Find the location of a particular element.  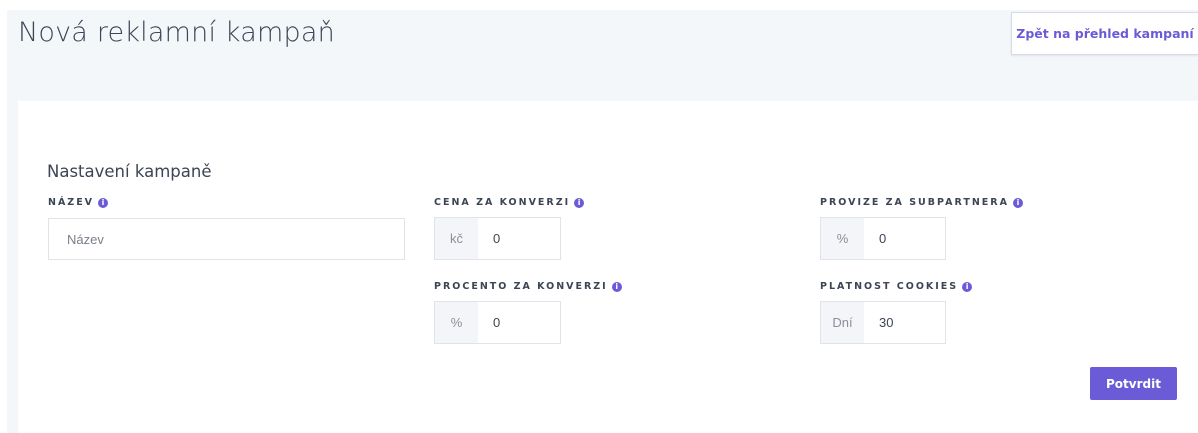

subpartner-input is located at coordinates (904, 238).